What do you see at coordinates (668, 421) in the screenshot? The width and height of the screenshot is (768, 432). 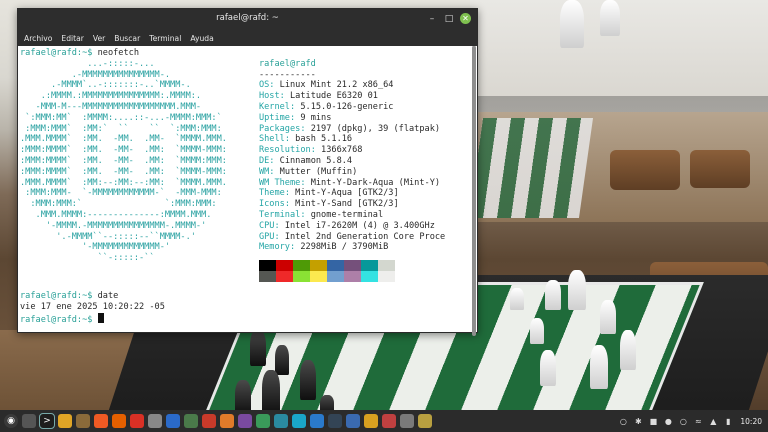 I see `people-icon: ●` at bounding box center [668, 421].